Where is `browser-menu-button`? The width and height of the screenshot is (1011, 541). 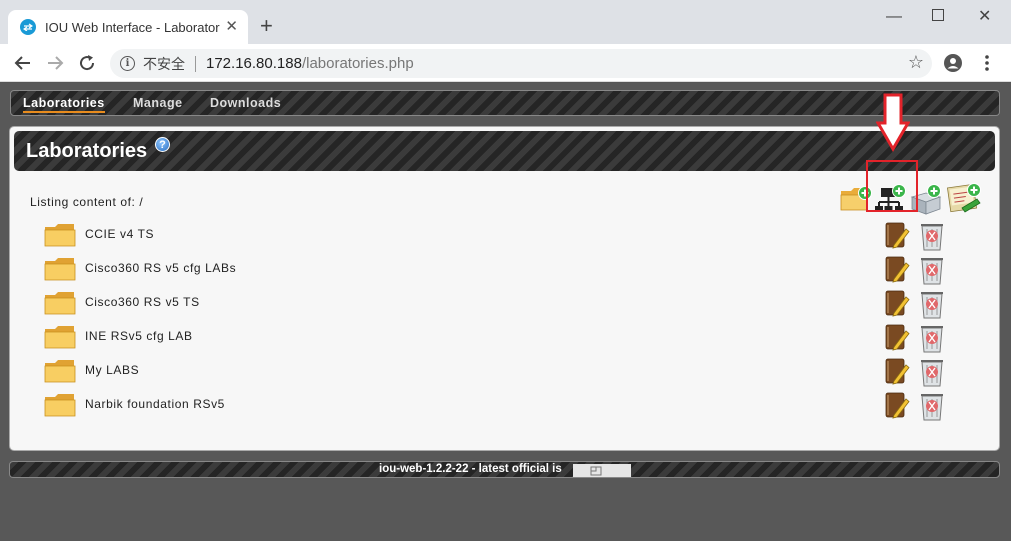 browser-menu-button is located at coordinates (987, 63).